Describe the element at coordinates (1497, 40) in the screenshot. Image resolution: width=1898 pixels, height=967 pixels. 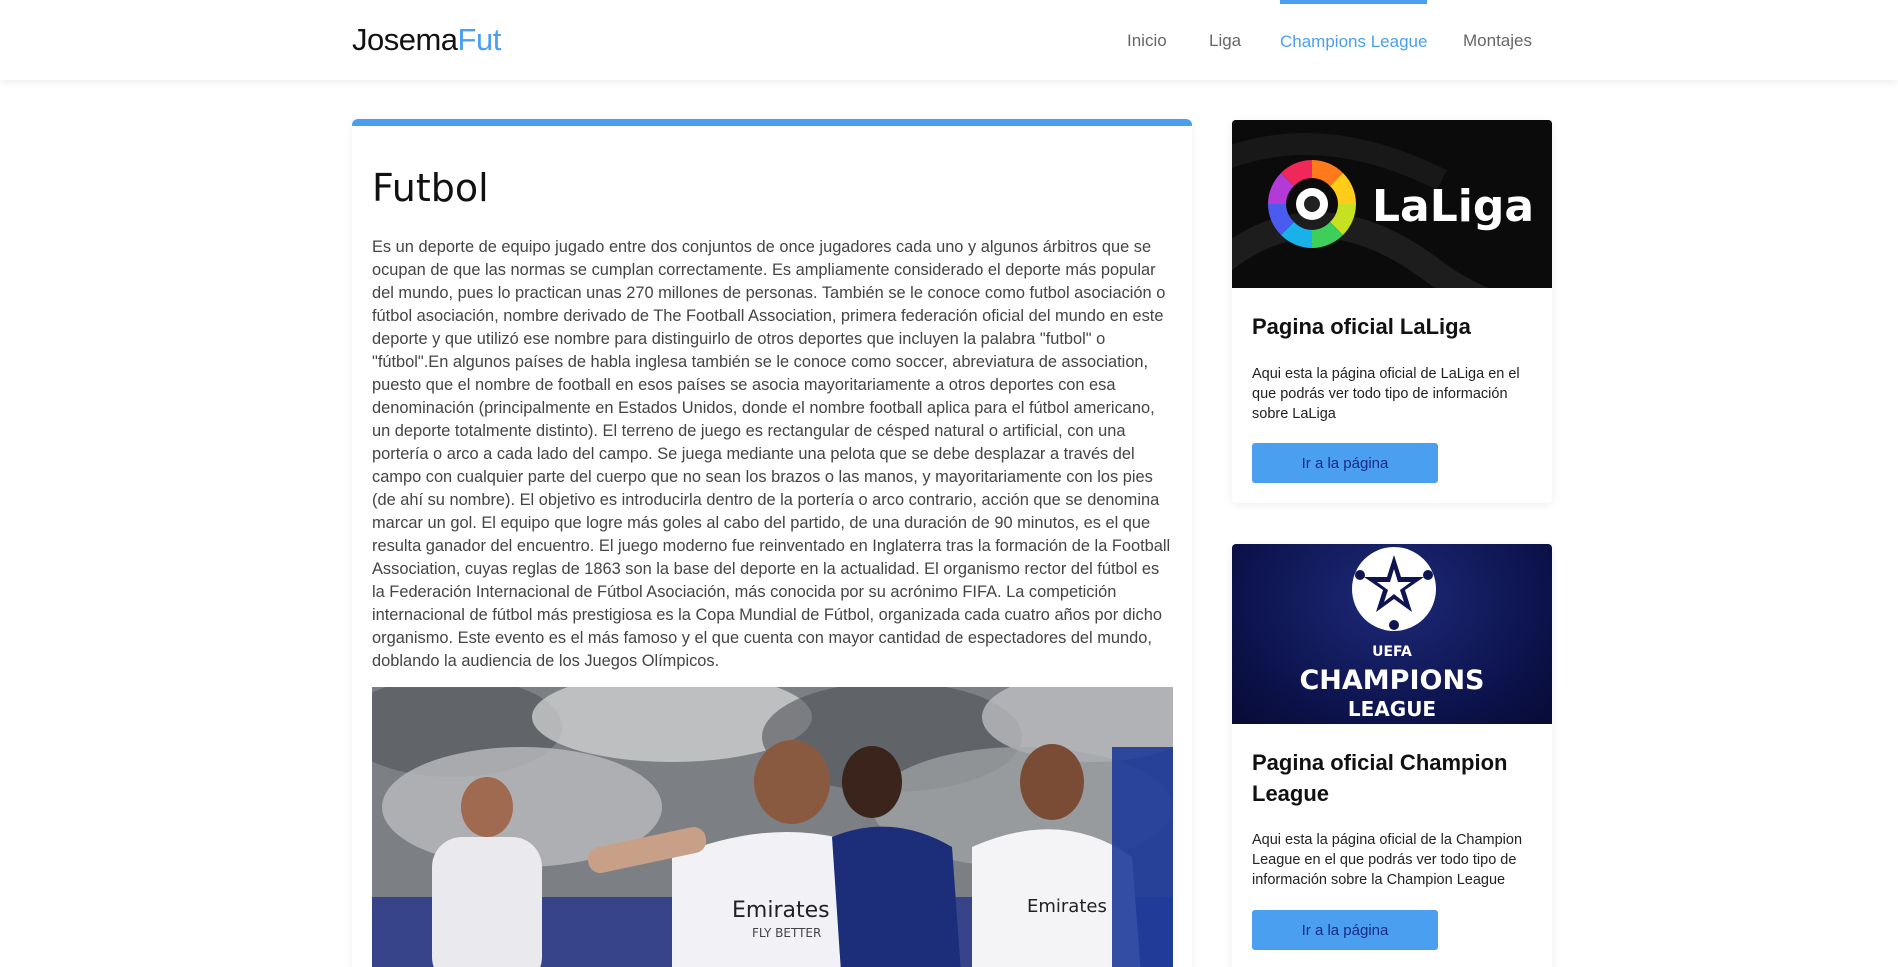
I see `nav-montajes: Montajes` at that location.